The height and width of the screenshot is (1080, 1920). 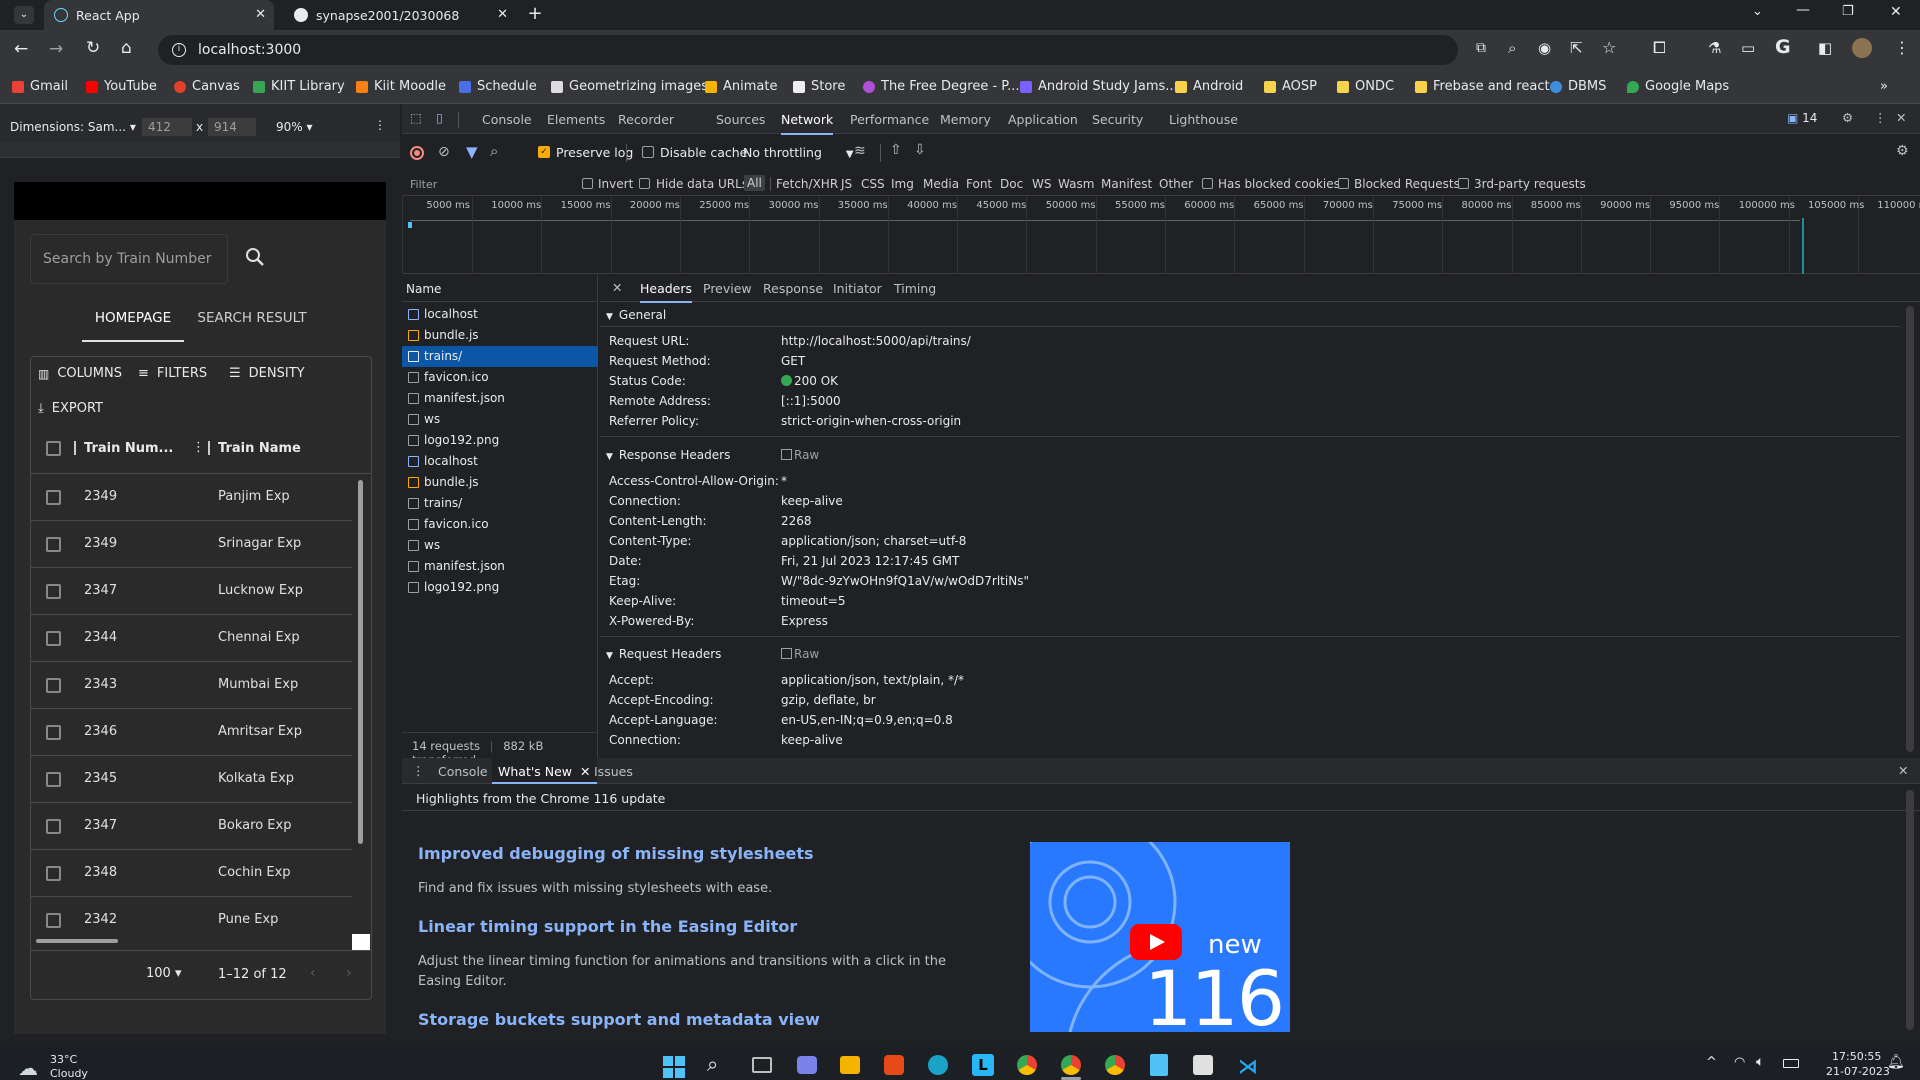 What do you see at coordinates (416, 117) in the screenshot?
I see `inspect-icon: ⬚` at bounding box center [416, 117].